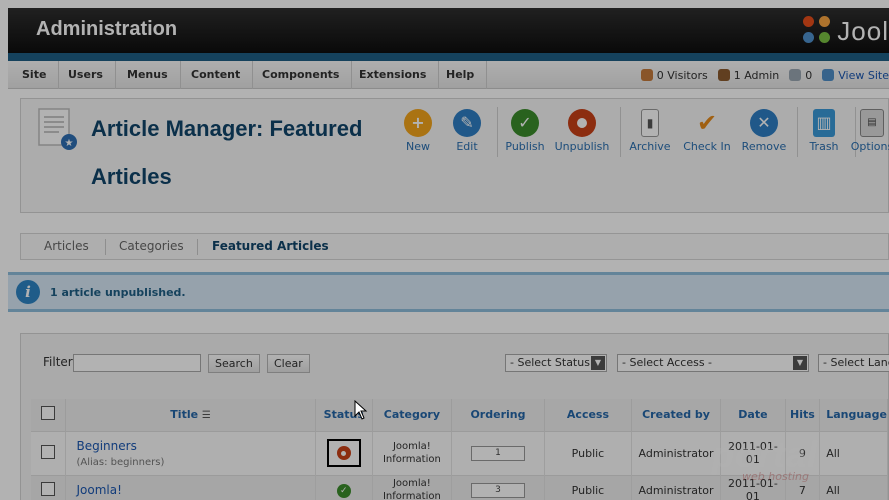 The image size is (889, 500). I want to click on select-all-header, so click(49, 415).